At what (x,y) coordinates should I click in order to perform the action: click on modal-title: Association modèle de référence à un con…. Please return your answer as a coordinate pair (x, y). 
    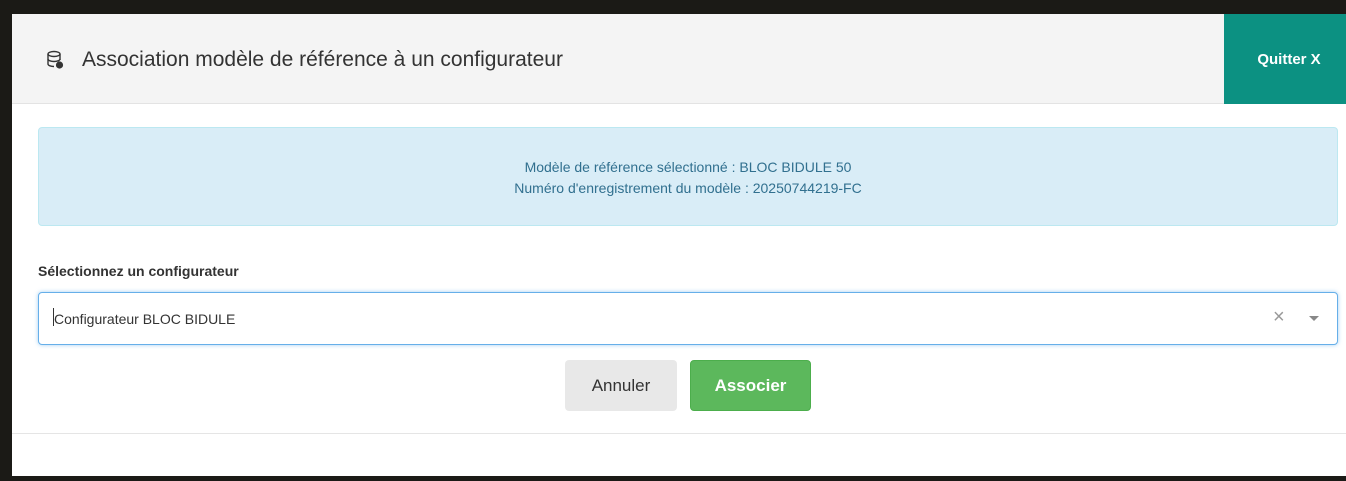
    Looking at the image, I should click on (322, 59).